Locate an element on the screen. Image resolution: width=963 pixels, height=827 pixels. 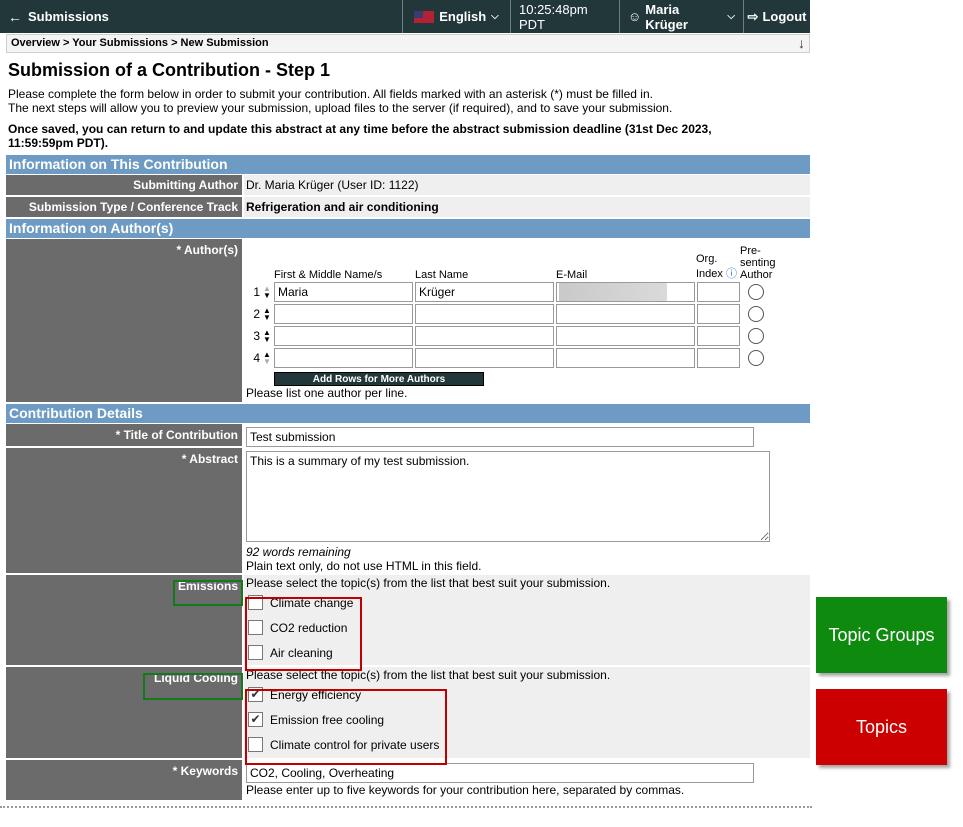
user-name: Maria Krüger is located at coordinates (666, 16).